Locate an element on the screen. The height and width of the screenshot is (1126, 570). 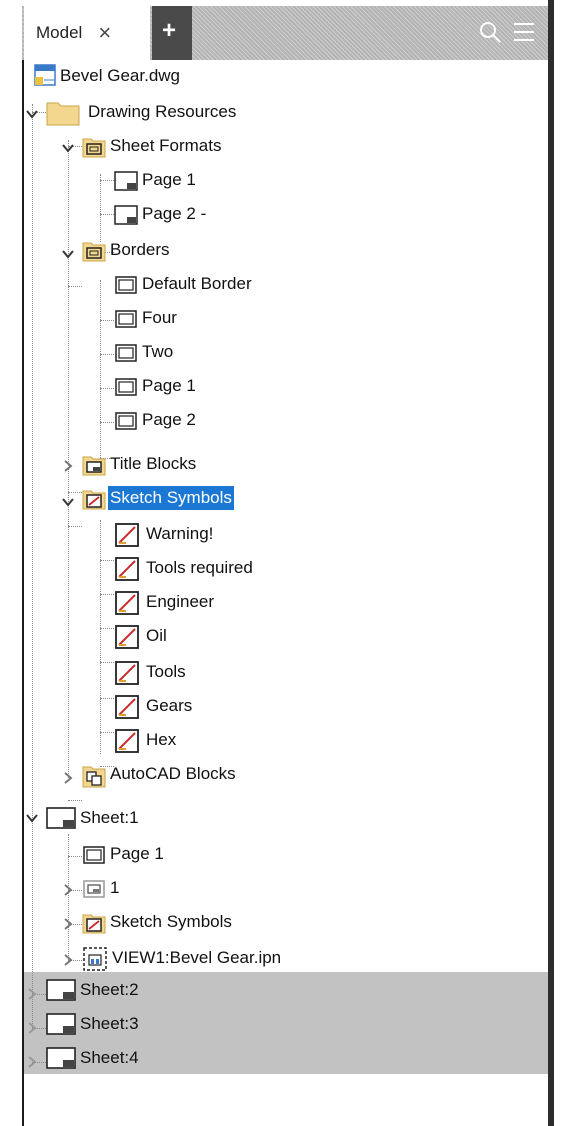
folder-icon is located at coordinates (63, 114).